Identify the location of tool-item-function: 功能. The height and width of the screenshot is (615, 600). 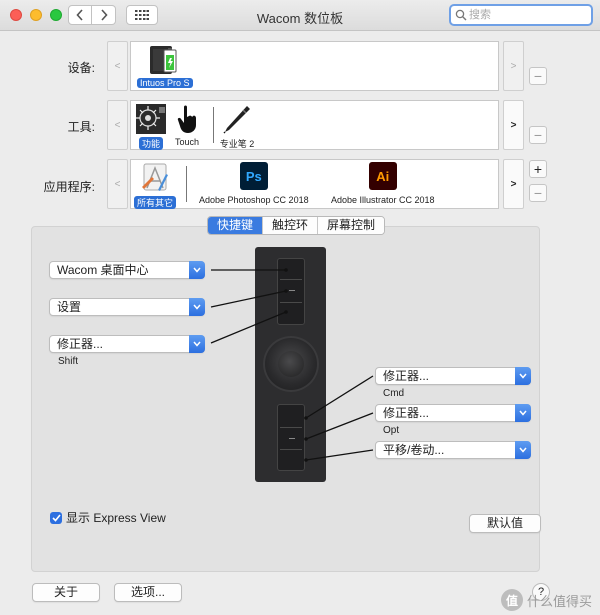
(151, 126).